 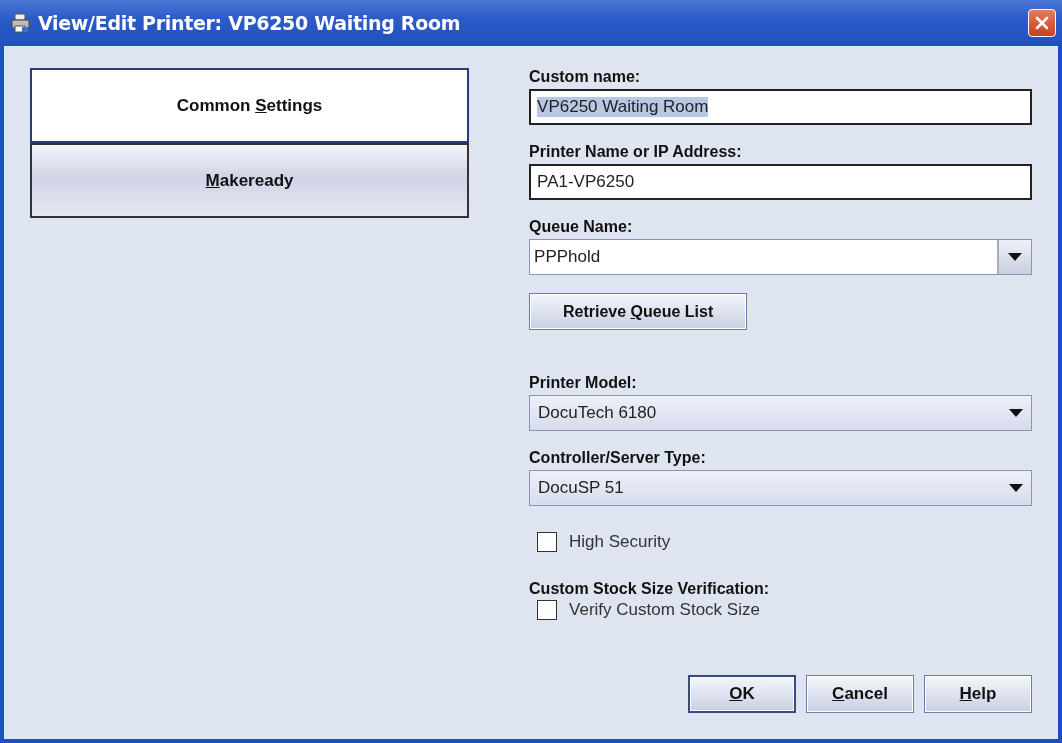 I want to click on text-field: PA1-VP6250, so click(x=780, y=182).